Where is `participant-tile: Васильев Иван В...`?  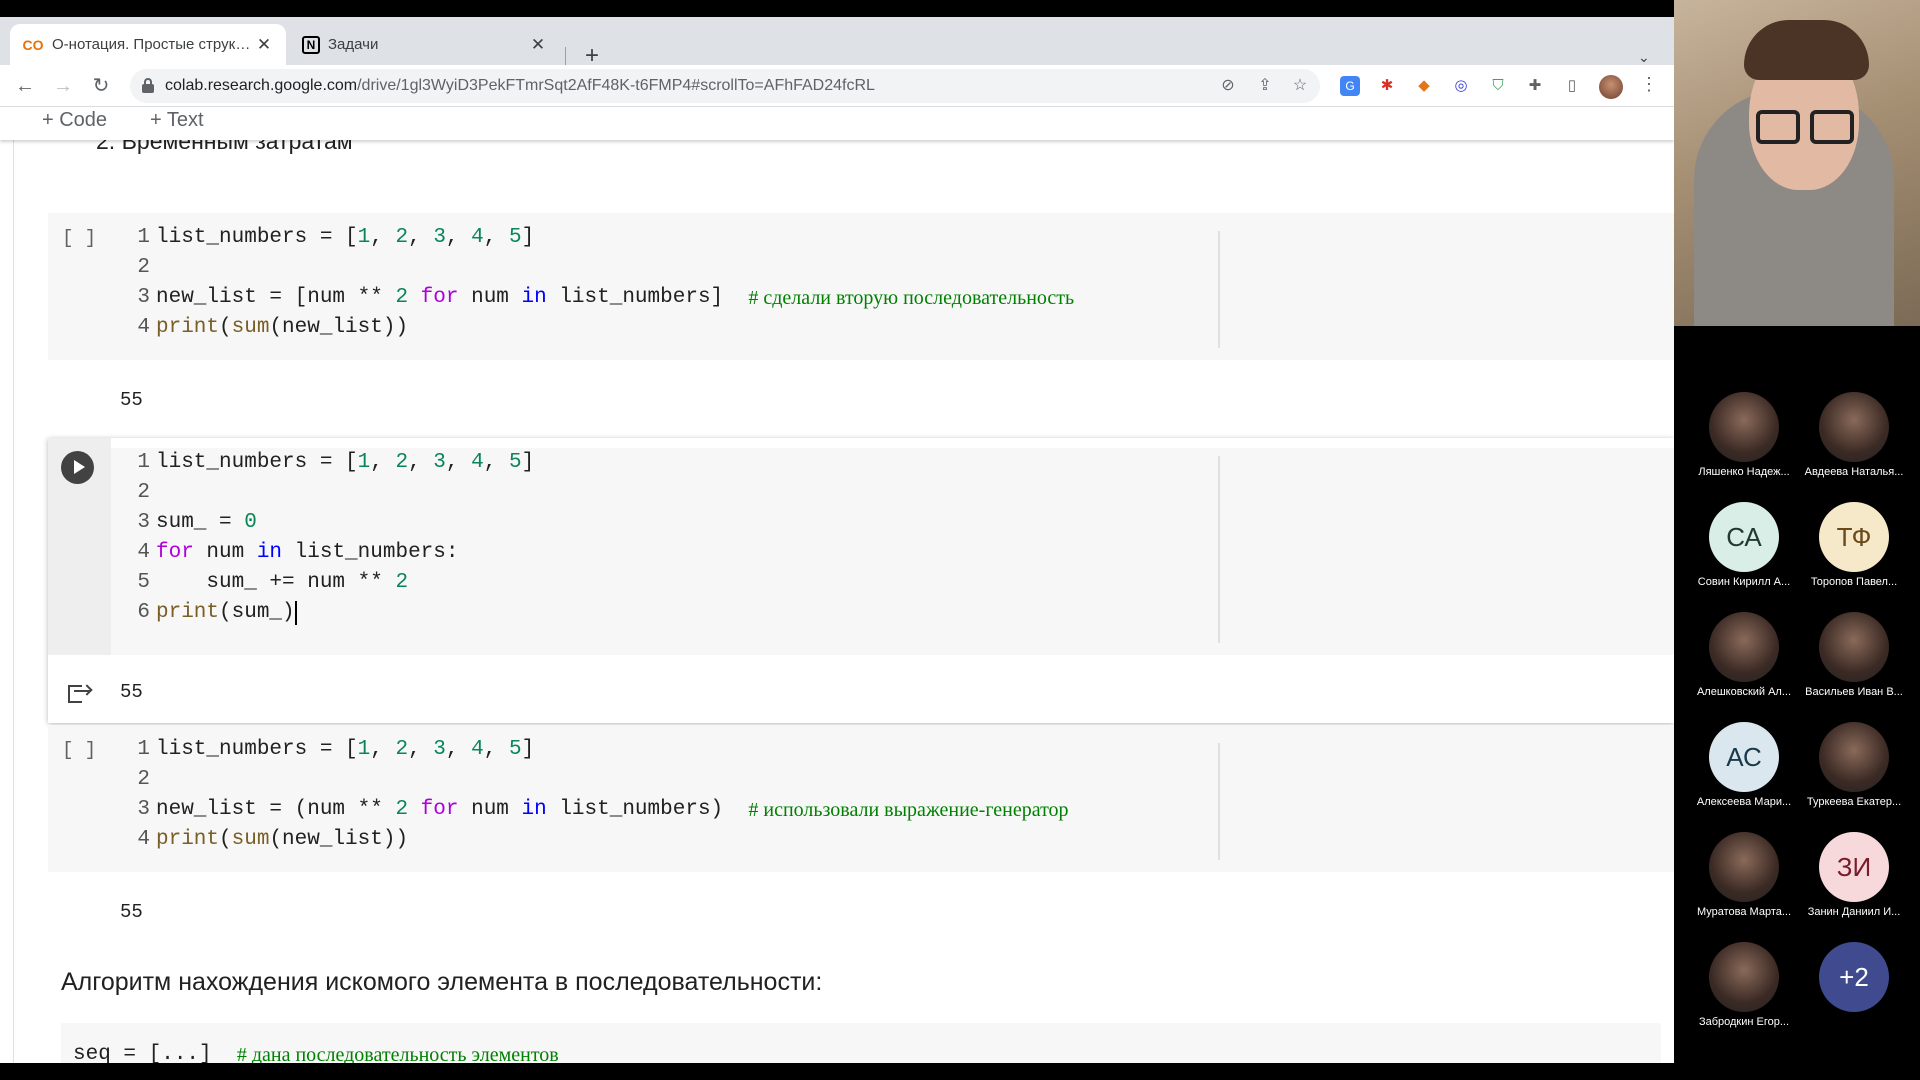 participant-tile: Васильев Иван В... is located at coordinates (1853, 667).